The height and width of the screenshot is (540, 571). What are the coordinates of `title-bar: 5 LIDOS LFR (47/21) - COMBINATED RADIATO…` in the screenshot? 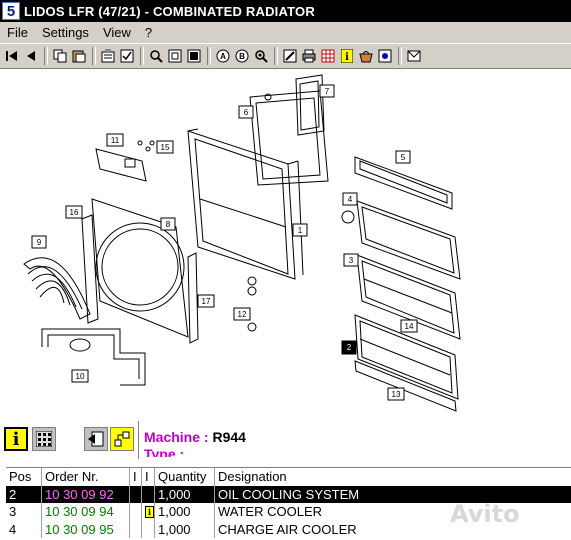 It's located at (285, 11).